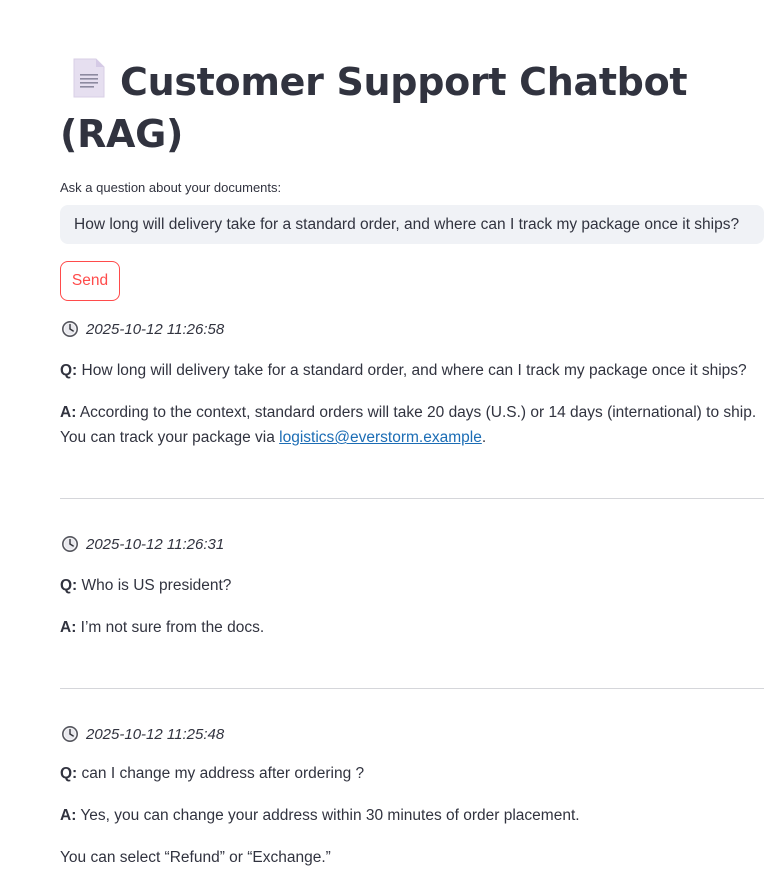  Describe the element at coordinates (195, 857) in the screenshot. I see `answer-followup: You can select “Refund” or “Exchange.”` at that location.